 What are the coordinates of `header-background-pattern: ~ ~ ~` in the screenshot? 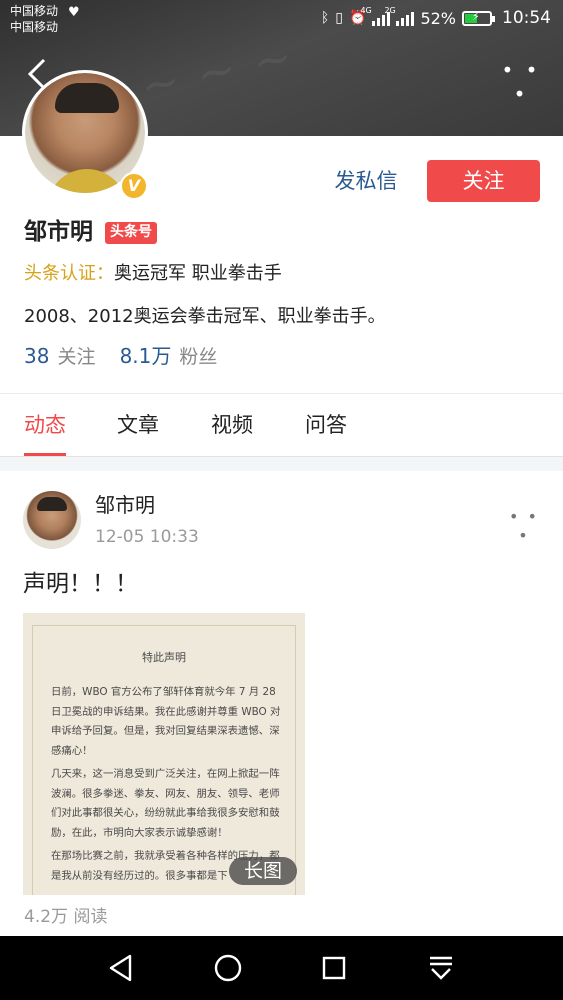 It's located at (217, 71).